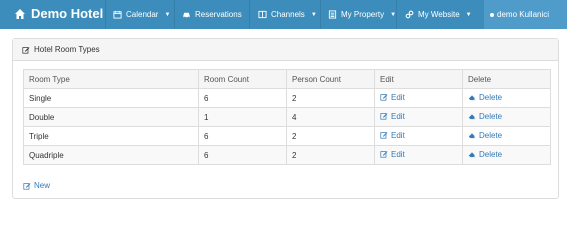 The width and height of the screenshot is (567, 240). I want to click on list-icon, so click(332, 14).